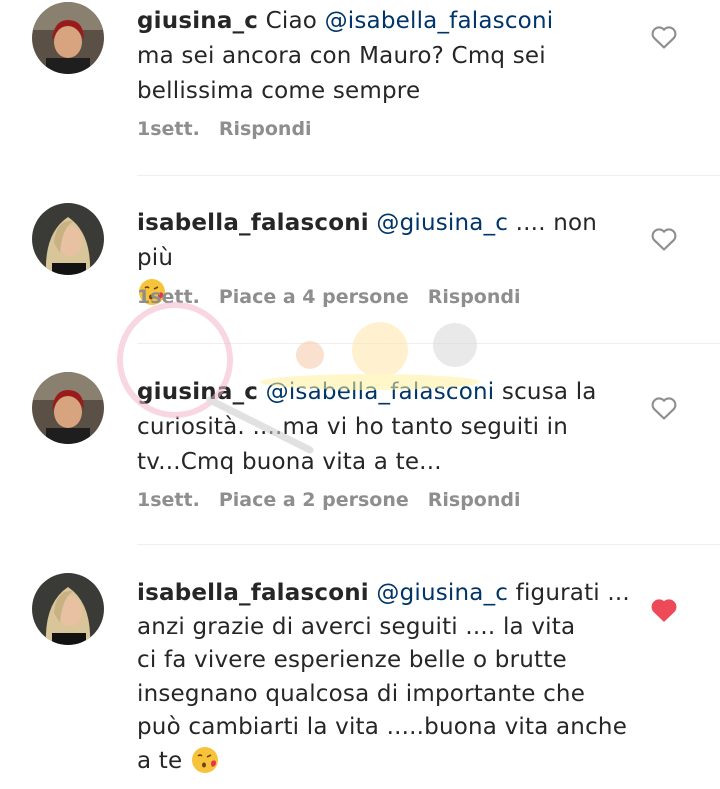 The width and height of the screenshot is (720, 789). Describe the element at coordinates (279, 91) in the screenshot. I see `comment-text-line: bellissima come sempre` at that location.